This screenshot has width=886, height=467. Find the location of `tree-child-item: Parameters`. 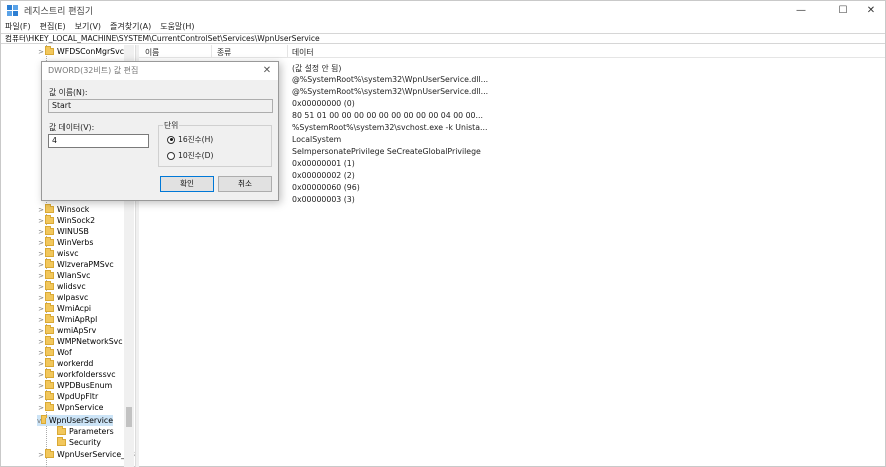

tree-child-item: Parameters is located at coordinates (85, 431).